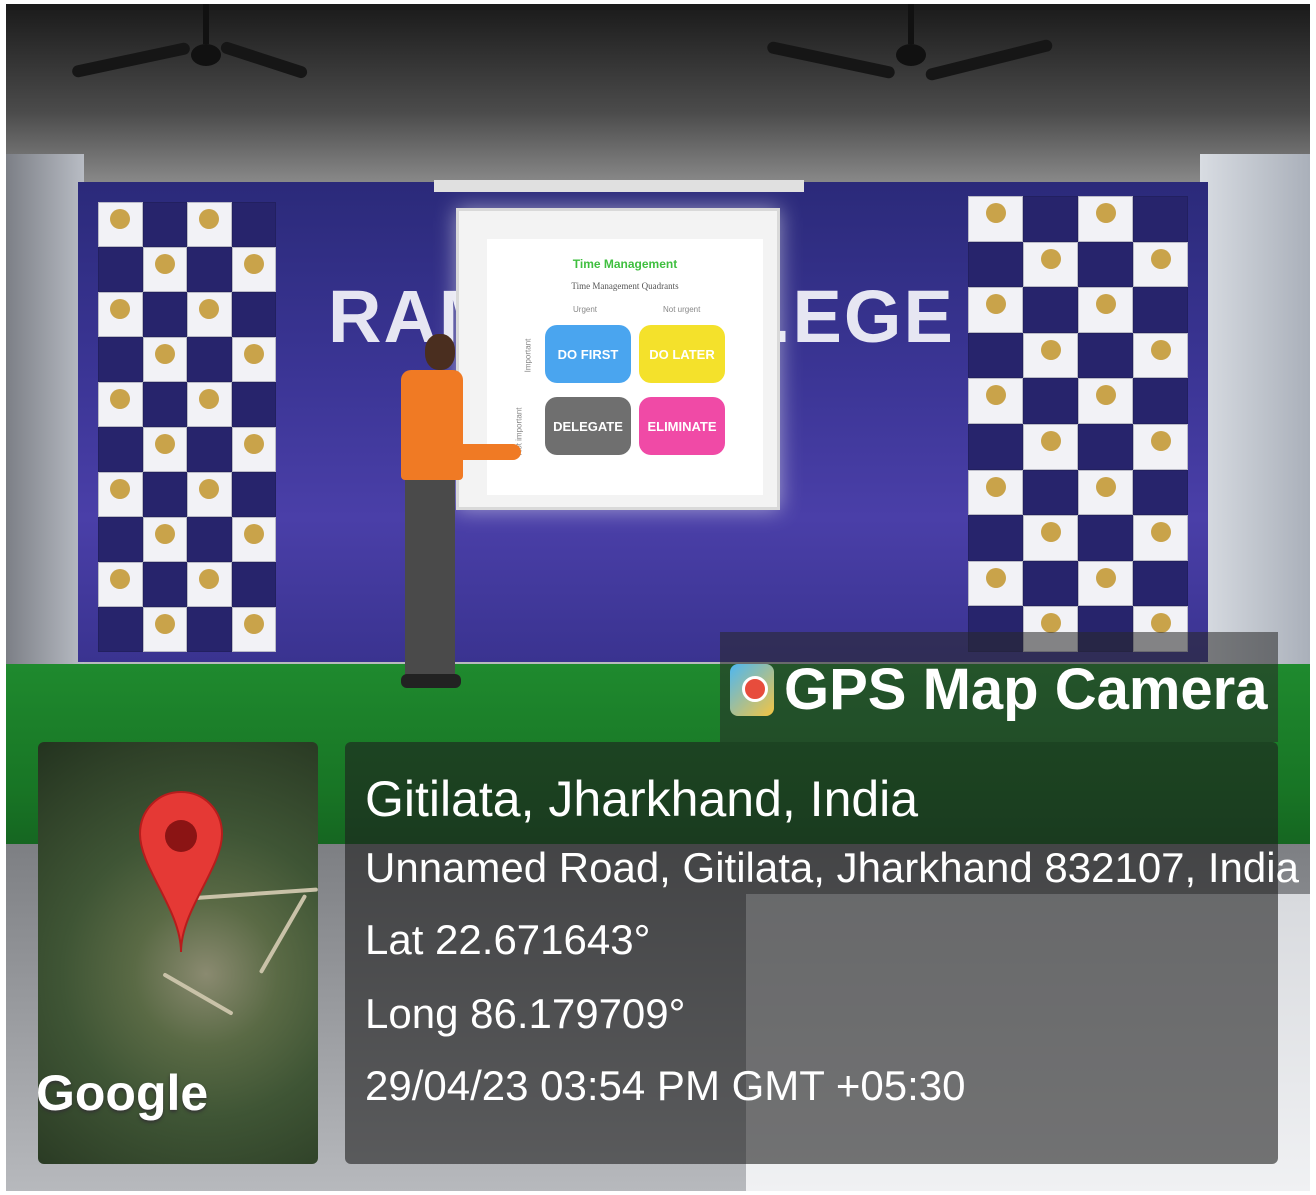 The width and height of the screenshot is (1316, 1195). What do you see at coordinates (588, 354) in the screenshot?
I see `quadrant-do-first: DO FIRST` at bounding box center [588, 354].